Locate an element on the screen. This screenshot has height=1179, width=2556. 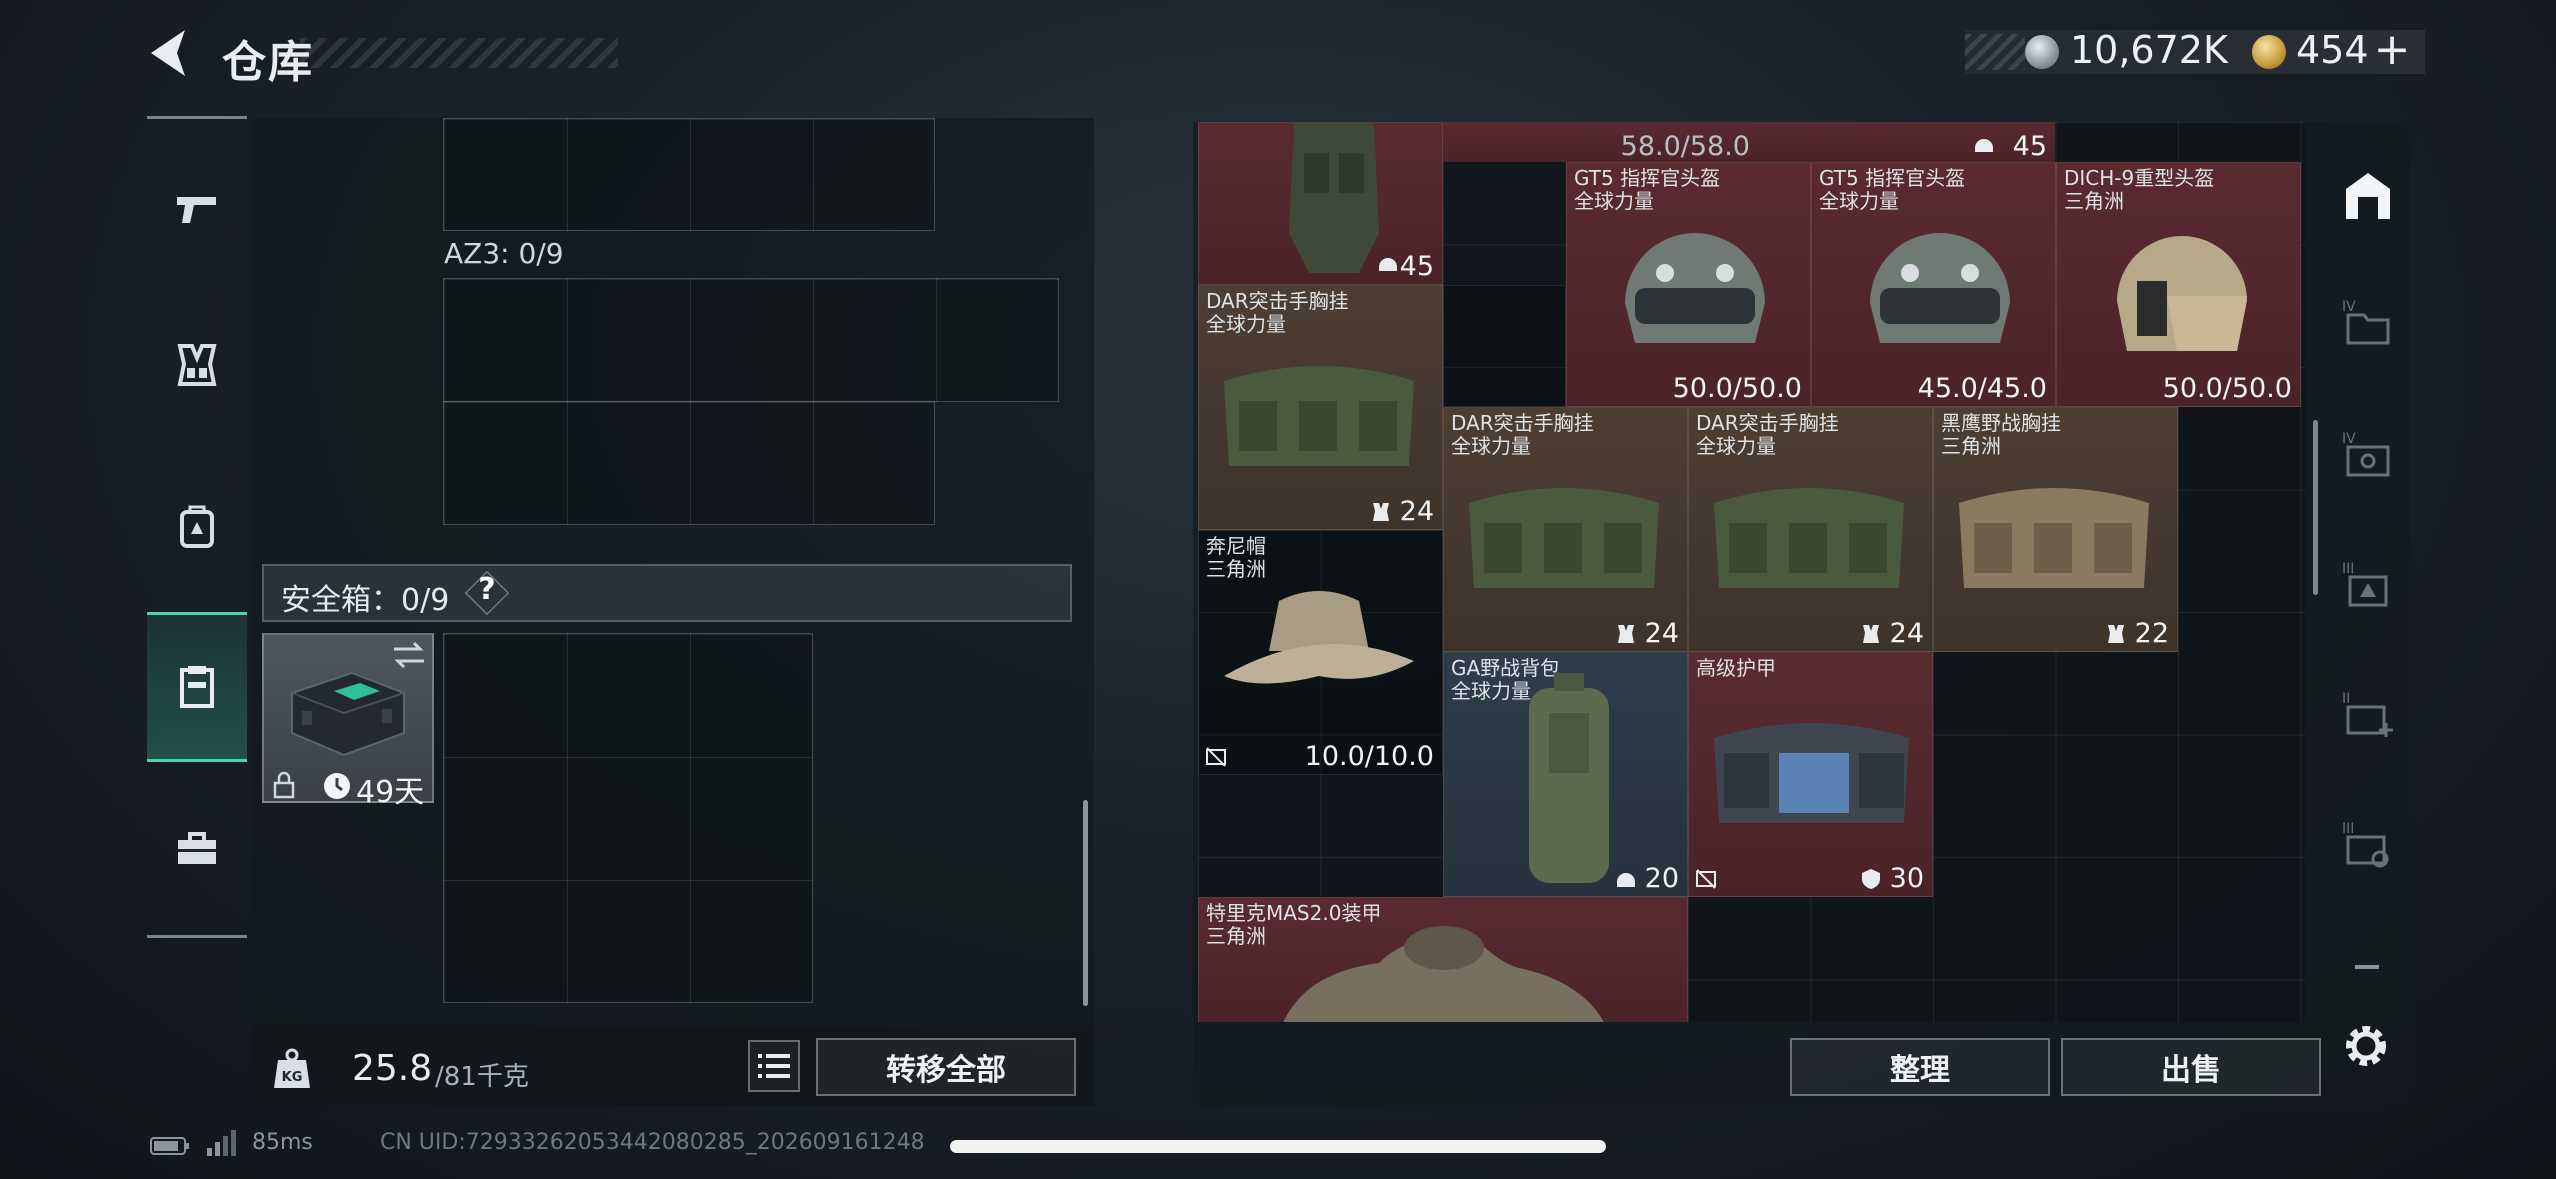
backpack-small-icon is located at coordinates (1626, 880).